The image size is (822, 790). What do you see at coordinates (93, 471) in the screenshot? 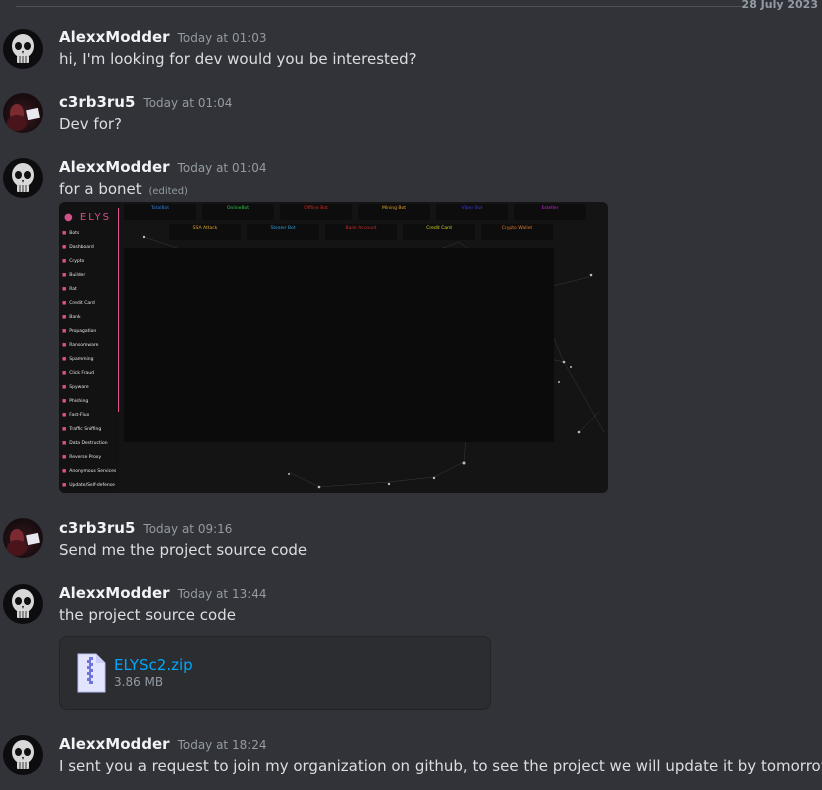
I see `sidebar-item-label: Anonymous Services` at bounding box center [93, 471].